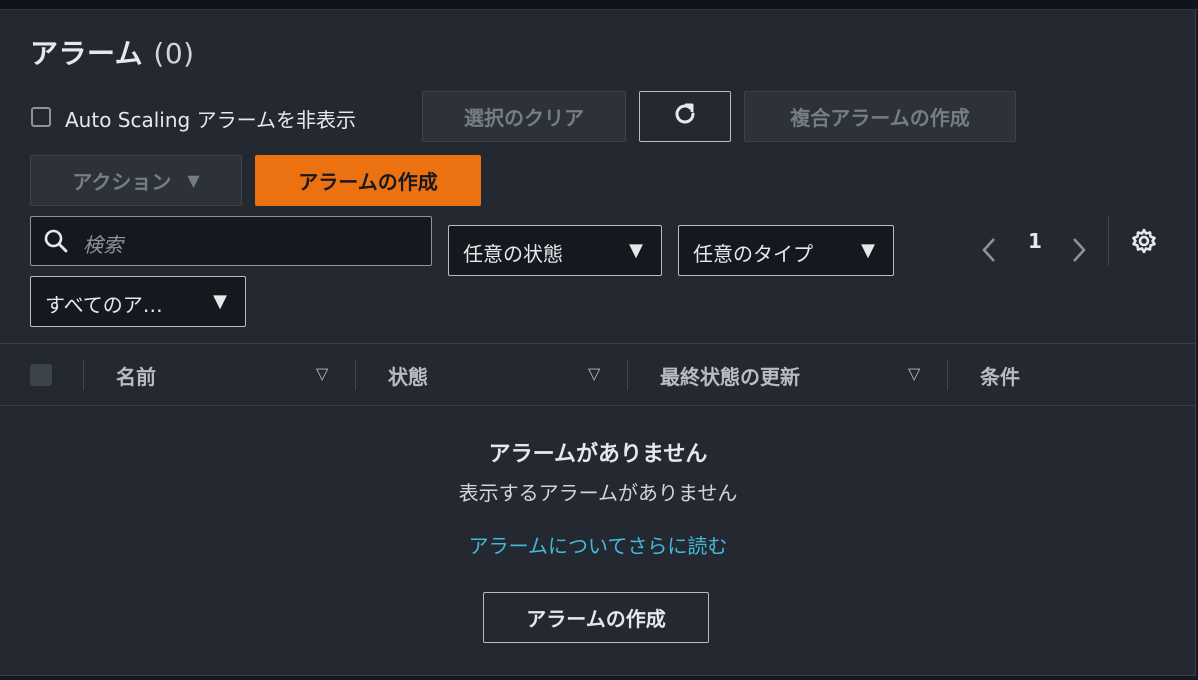 This screenshot has width=1198, height=680. Describe the element at coordinates (753, 254) in the screenshot. I see `type-filter-value: 任意のタイプ` at that location.